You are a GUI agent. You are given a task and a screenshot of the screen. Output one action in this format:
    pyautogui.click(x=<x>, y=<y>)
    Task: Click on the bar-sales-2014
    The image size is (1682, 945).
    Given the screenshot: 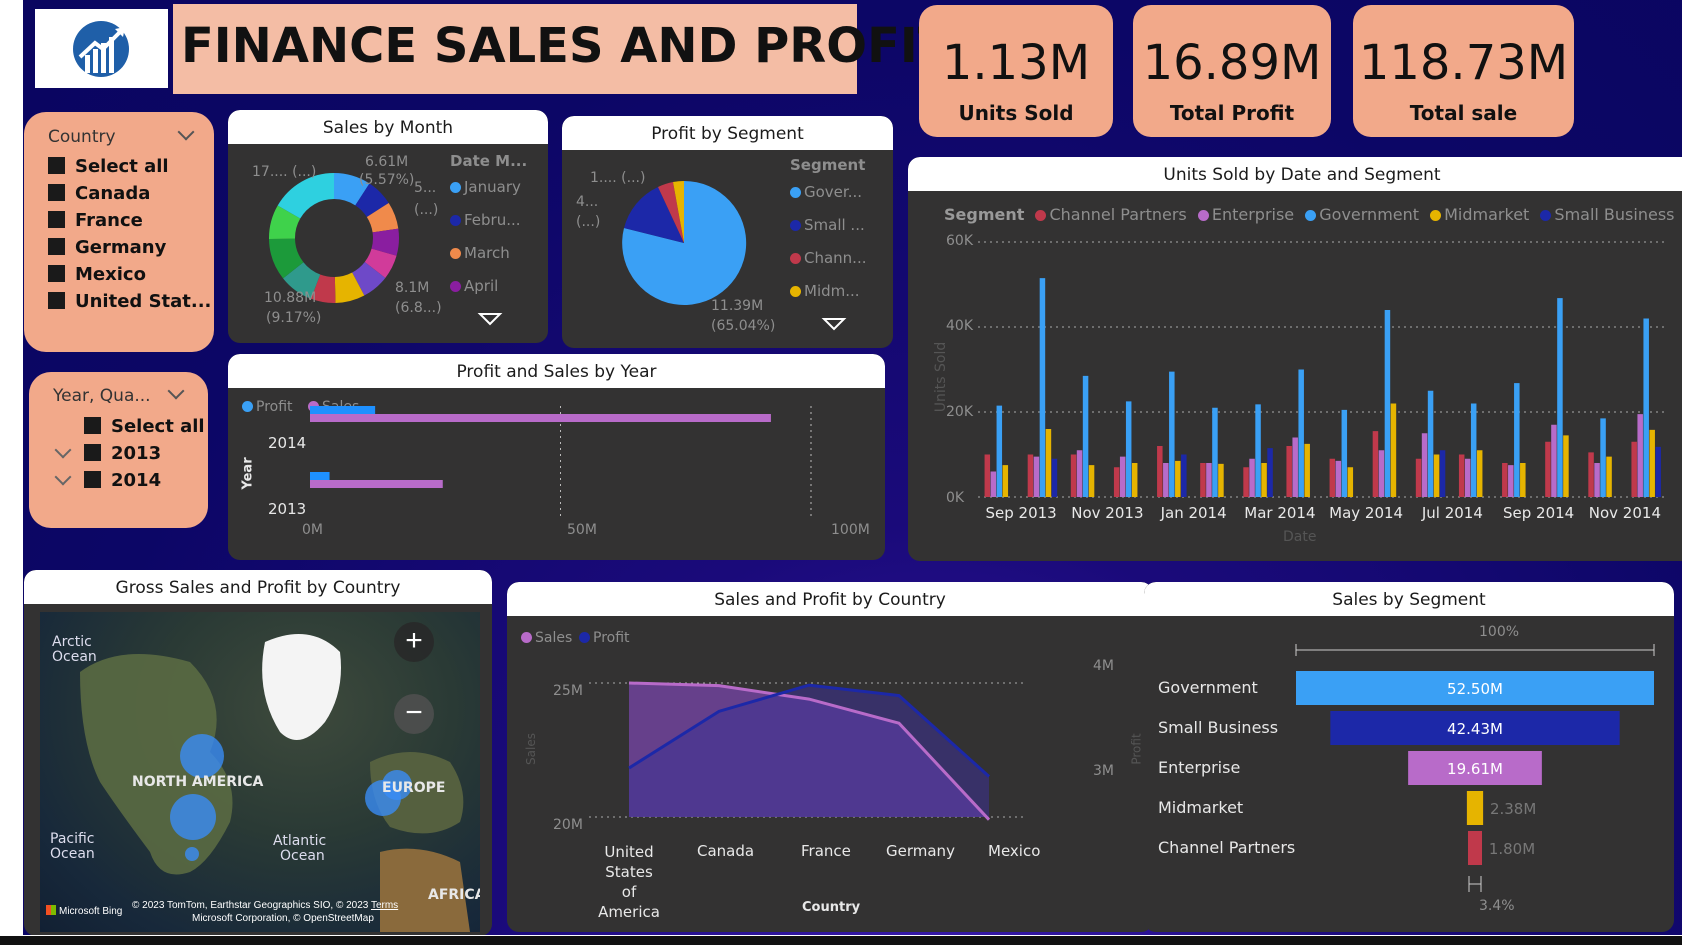 What is the action you would take?
    pyautogui.click(x=540, y=418)
    